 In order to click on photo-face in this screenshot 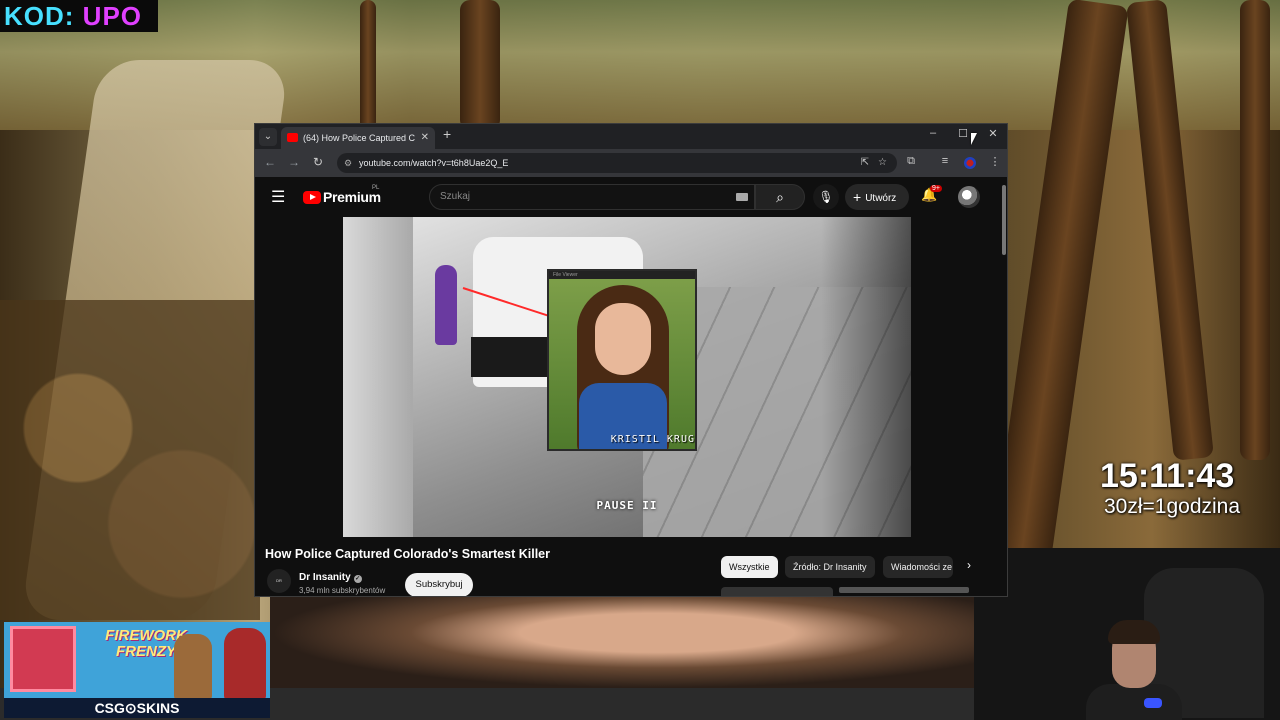, I will do `click(623, 339)`.